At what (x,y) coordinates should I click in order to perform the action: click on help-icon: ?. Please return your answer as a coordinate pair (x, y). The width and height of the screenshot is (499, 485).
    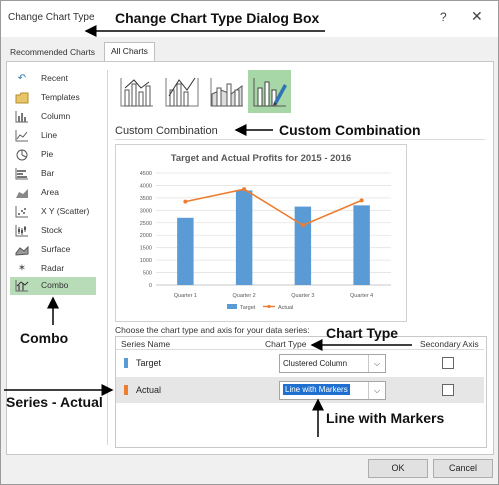
    Looking at the image, I should click on (443, 17).